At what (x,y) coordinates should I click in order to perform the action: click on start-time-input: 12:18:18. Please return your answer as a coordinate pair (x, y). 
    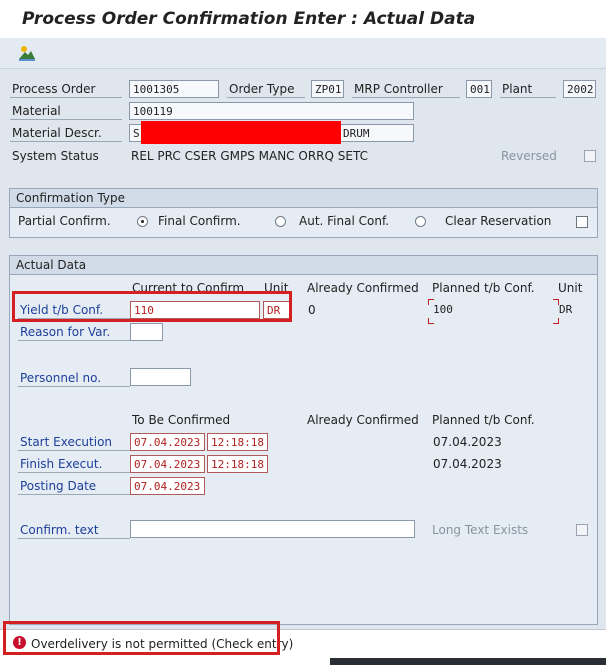
    Looking at the image, I should click on (237, 442).